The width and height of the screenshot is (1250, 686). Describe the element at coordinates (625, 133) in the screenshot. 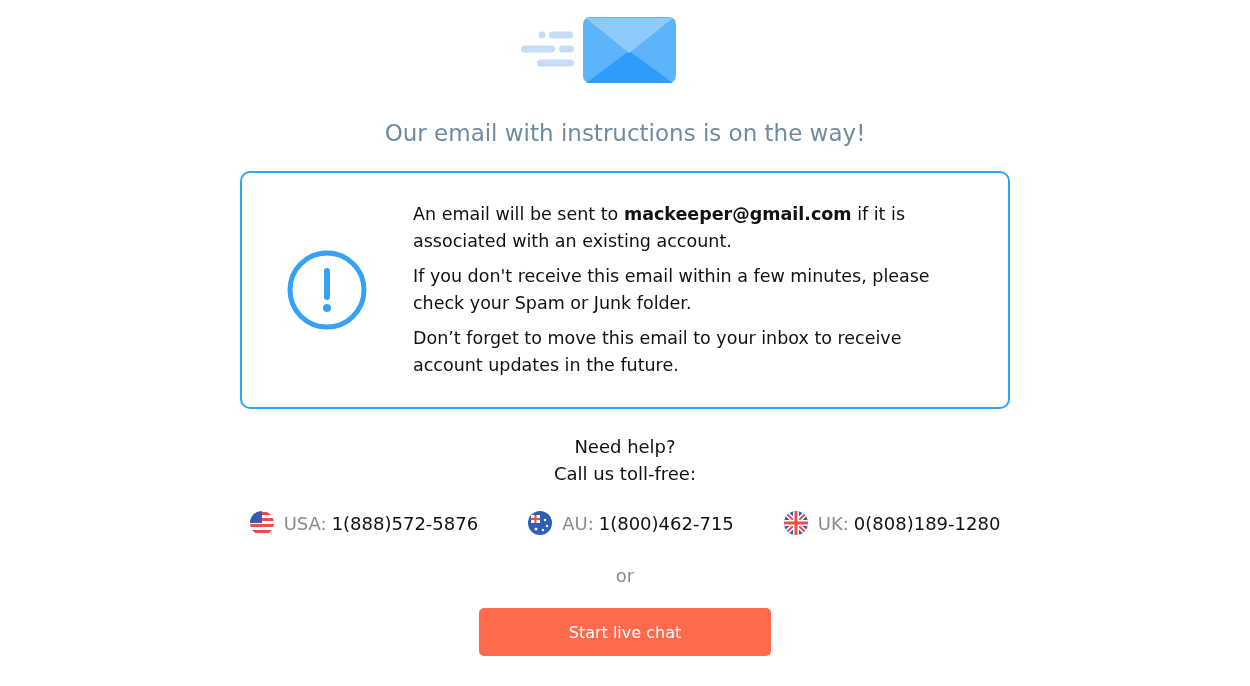

I see `heading: Our email with instructions is on the way!` at that location.